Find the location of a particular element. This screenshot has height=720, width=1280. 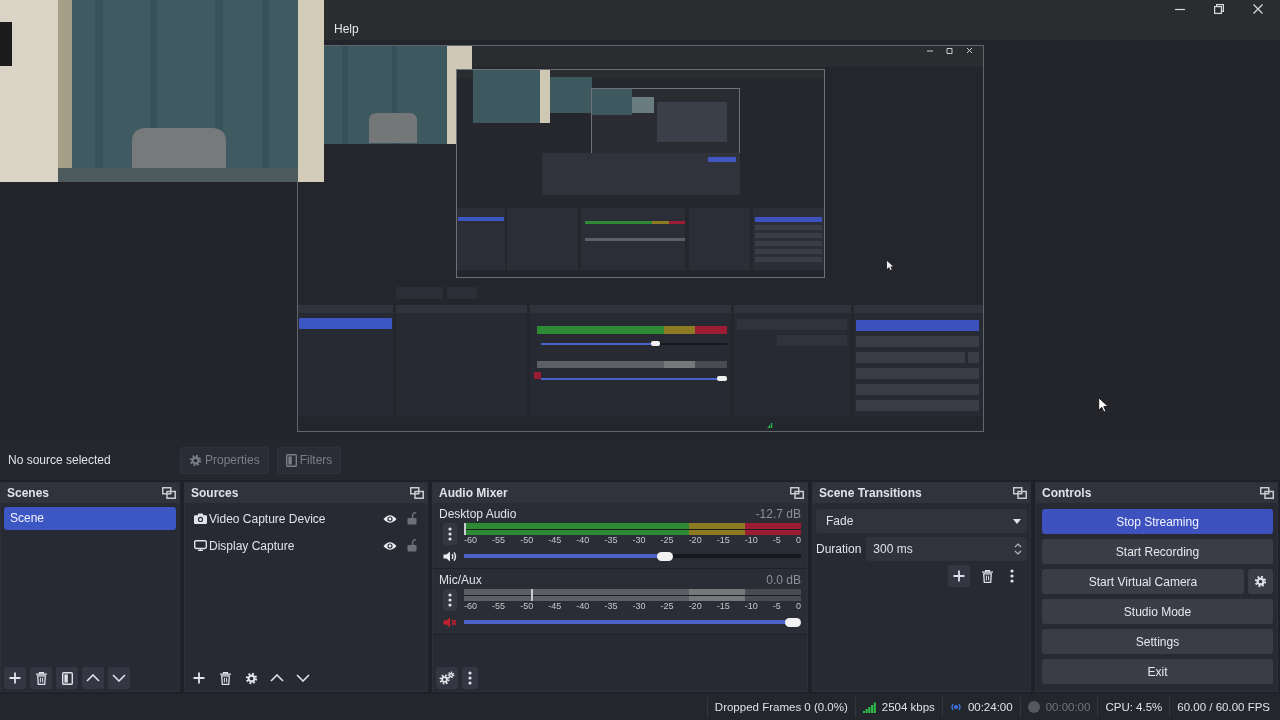

mixer-menu-button is located at coordinates (470, 678).